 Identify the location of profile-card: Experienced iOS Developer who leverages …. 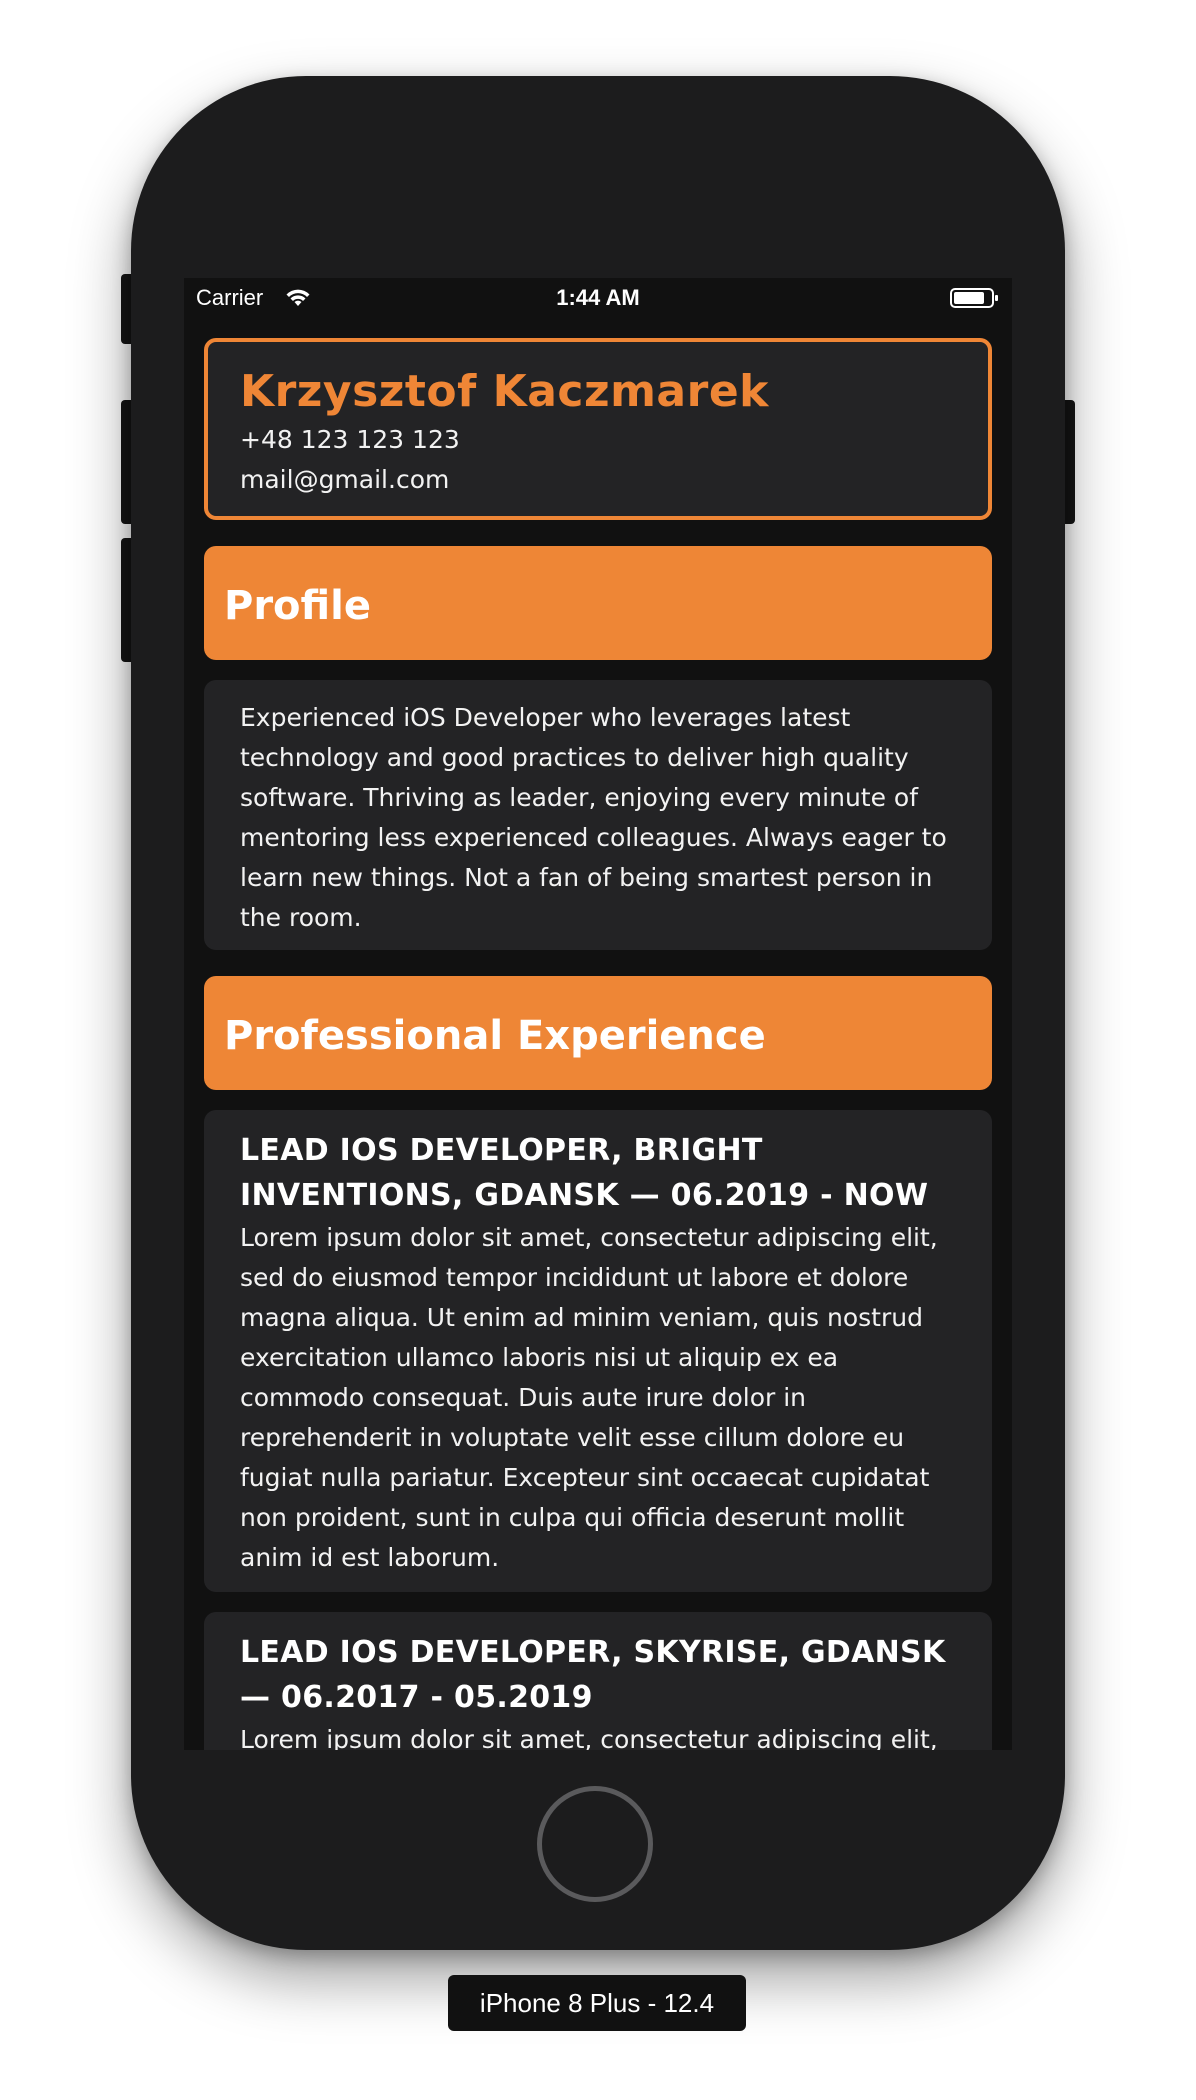
(598, 815).